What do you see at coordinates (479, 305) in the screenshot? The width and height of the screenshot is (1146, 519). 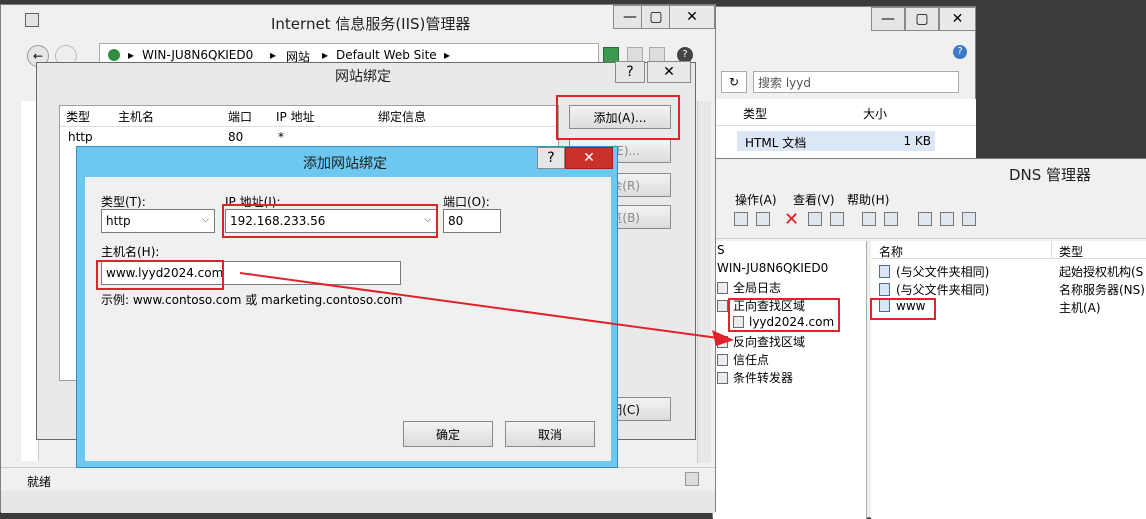 I see `arrow-line` at bounding box center [479, 305].